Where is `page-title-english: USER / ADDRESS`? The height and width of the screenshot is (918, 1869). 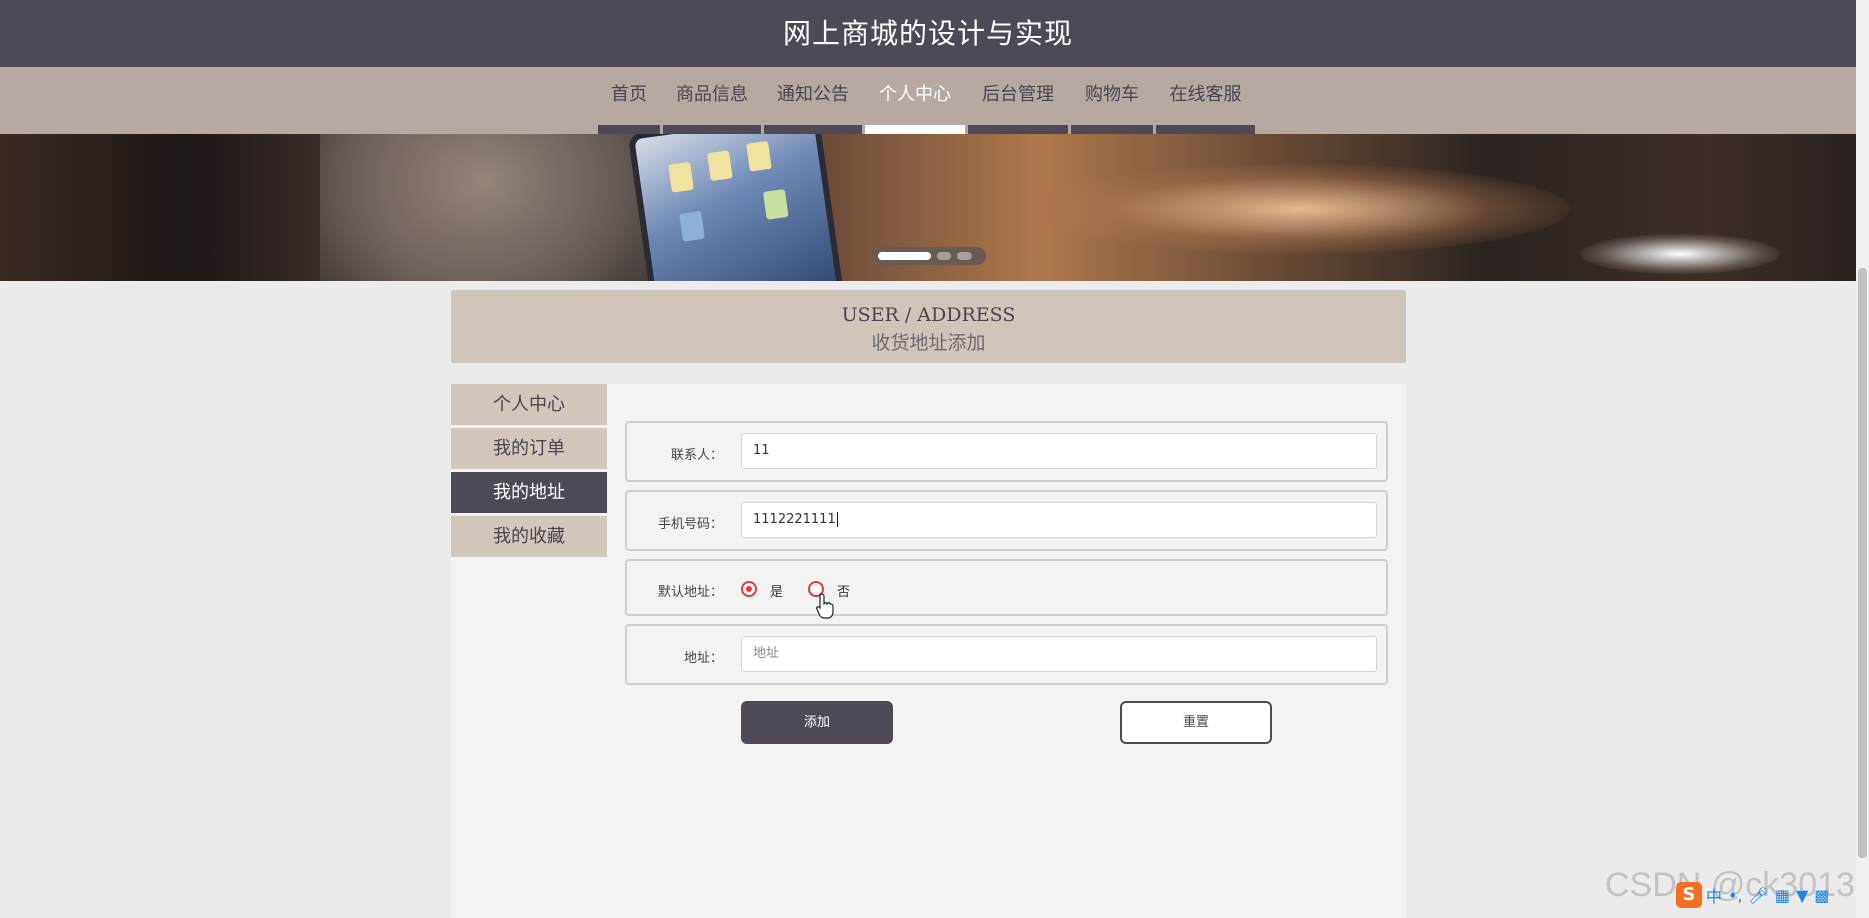 page-title-english: USER / ADDRESS is located at coordinates (928, 315).